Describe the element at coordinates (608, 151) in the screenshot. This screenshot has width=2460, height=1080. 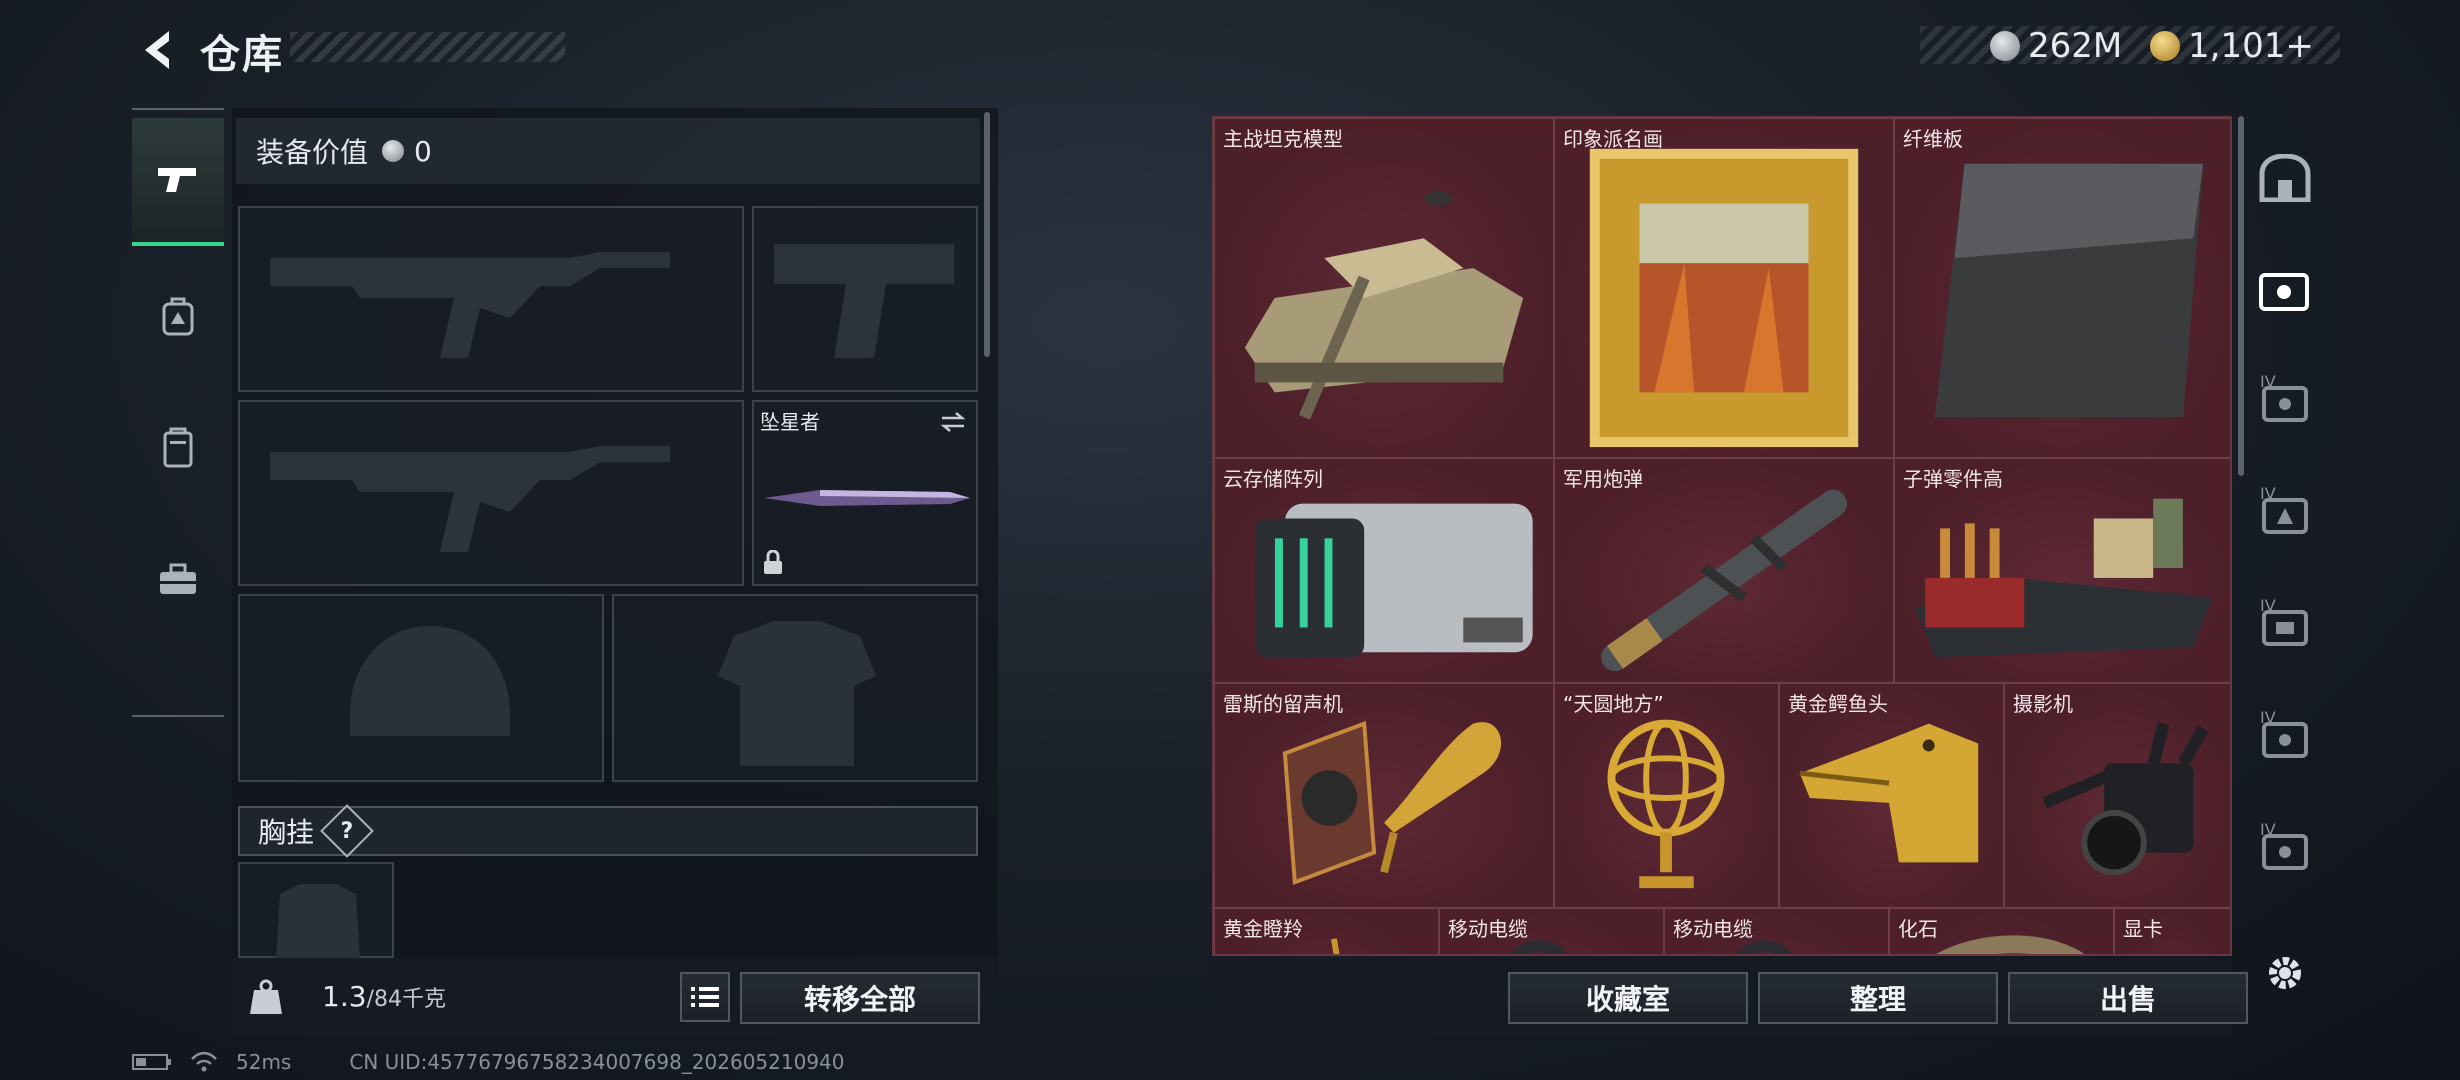
I see `equipment-value-header: 装备价值 0` at that location.